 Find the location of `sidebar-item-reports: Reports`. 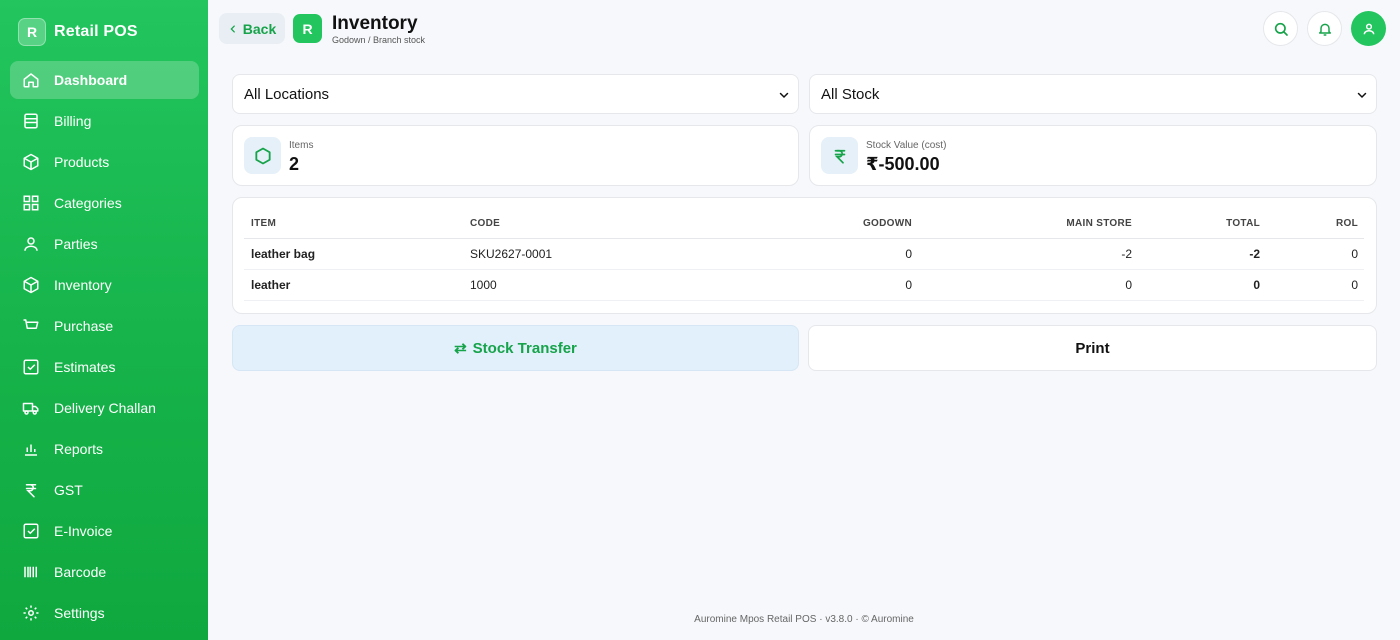

sidebar-item-reports: Reports is located at coordinates (104, 449).